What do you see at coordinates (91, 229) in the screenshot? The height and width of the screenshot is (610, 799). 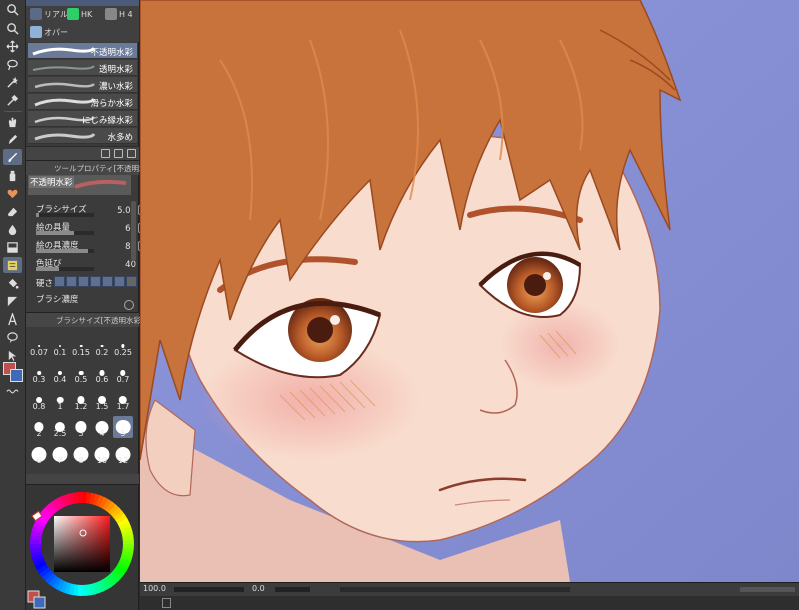 I see `prop-paint-amount: 絵の具量 65` at bounding box center [91, 229].